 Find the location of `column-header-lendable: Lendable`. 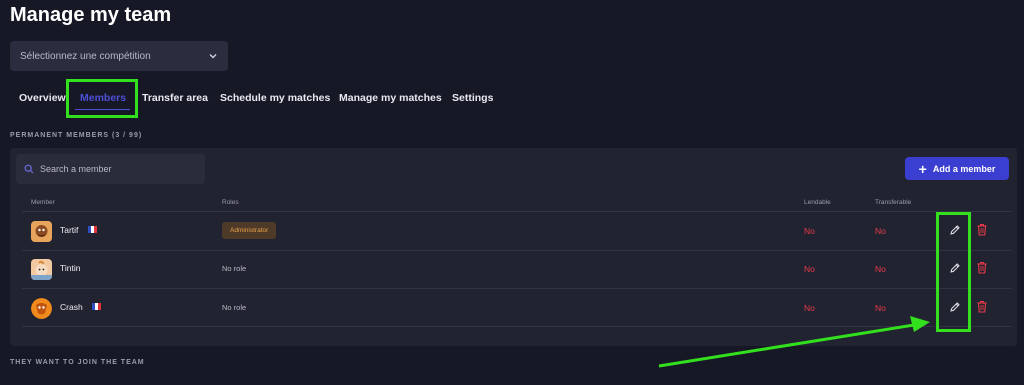

column-header-lendable: Lendable is located at coordinates (817, 202).